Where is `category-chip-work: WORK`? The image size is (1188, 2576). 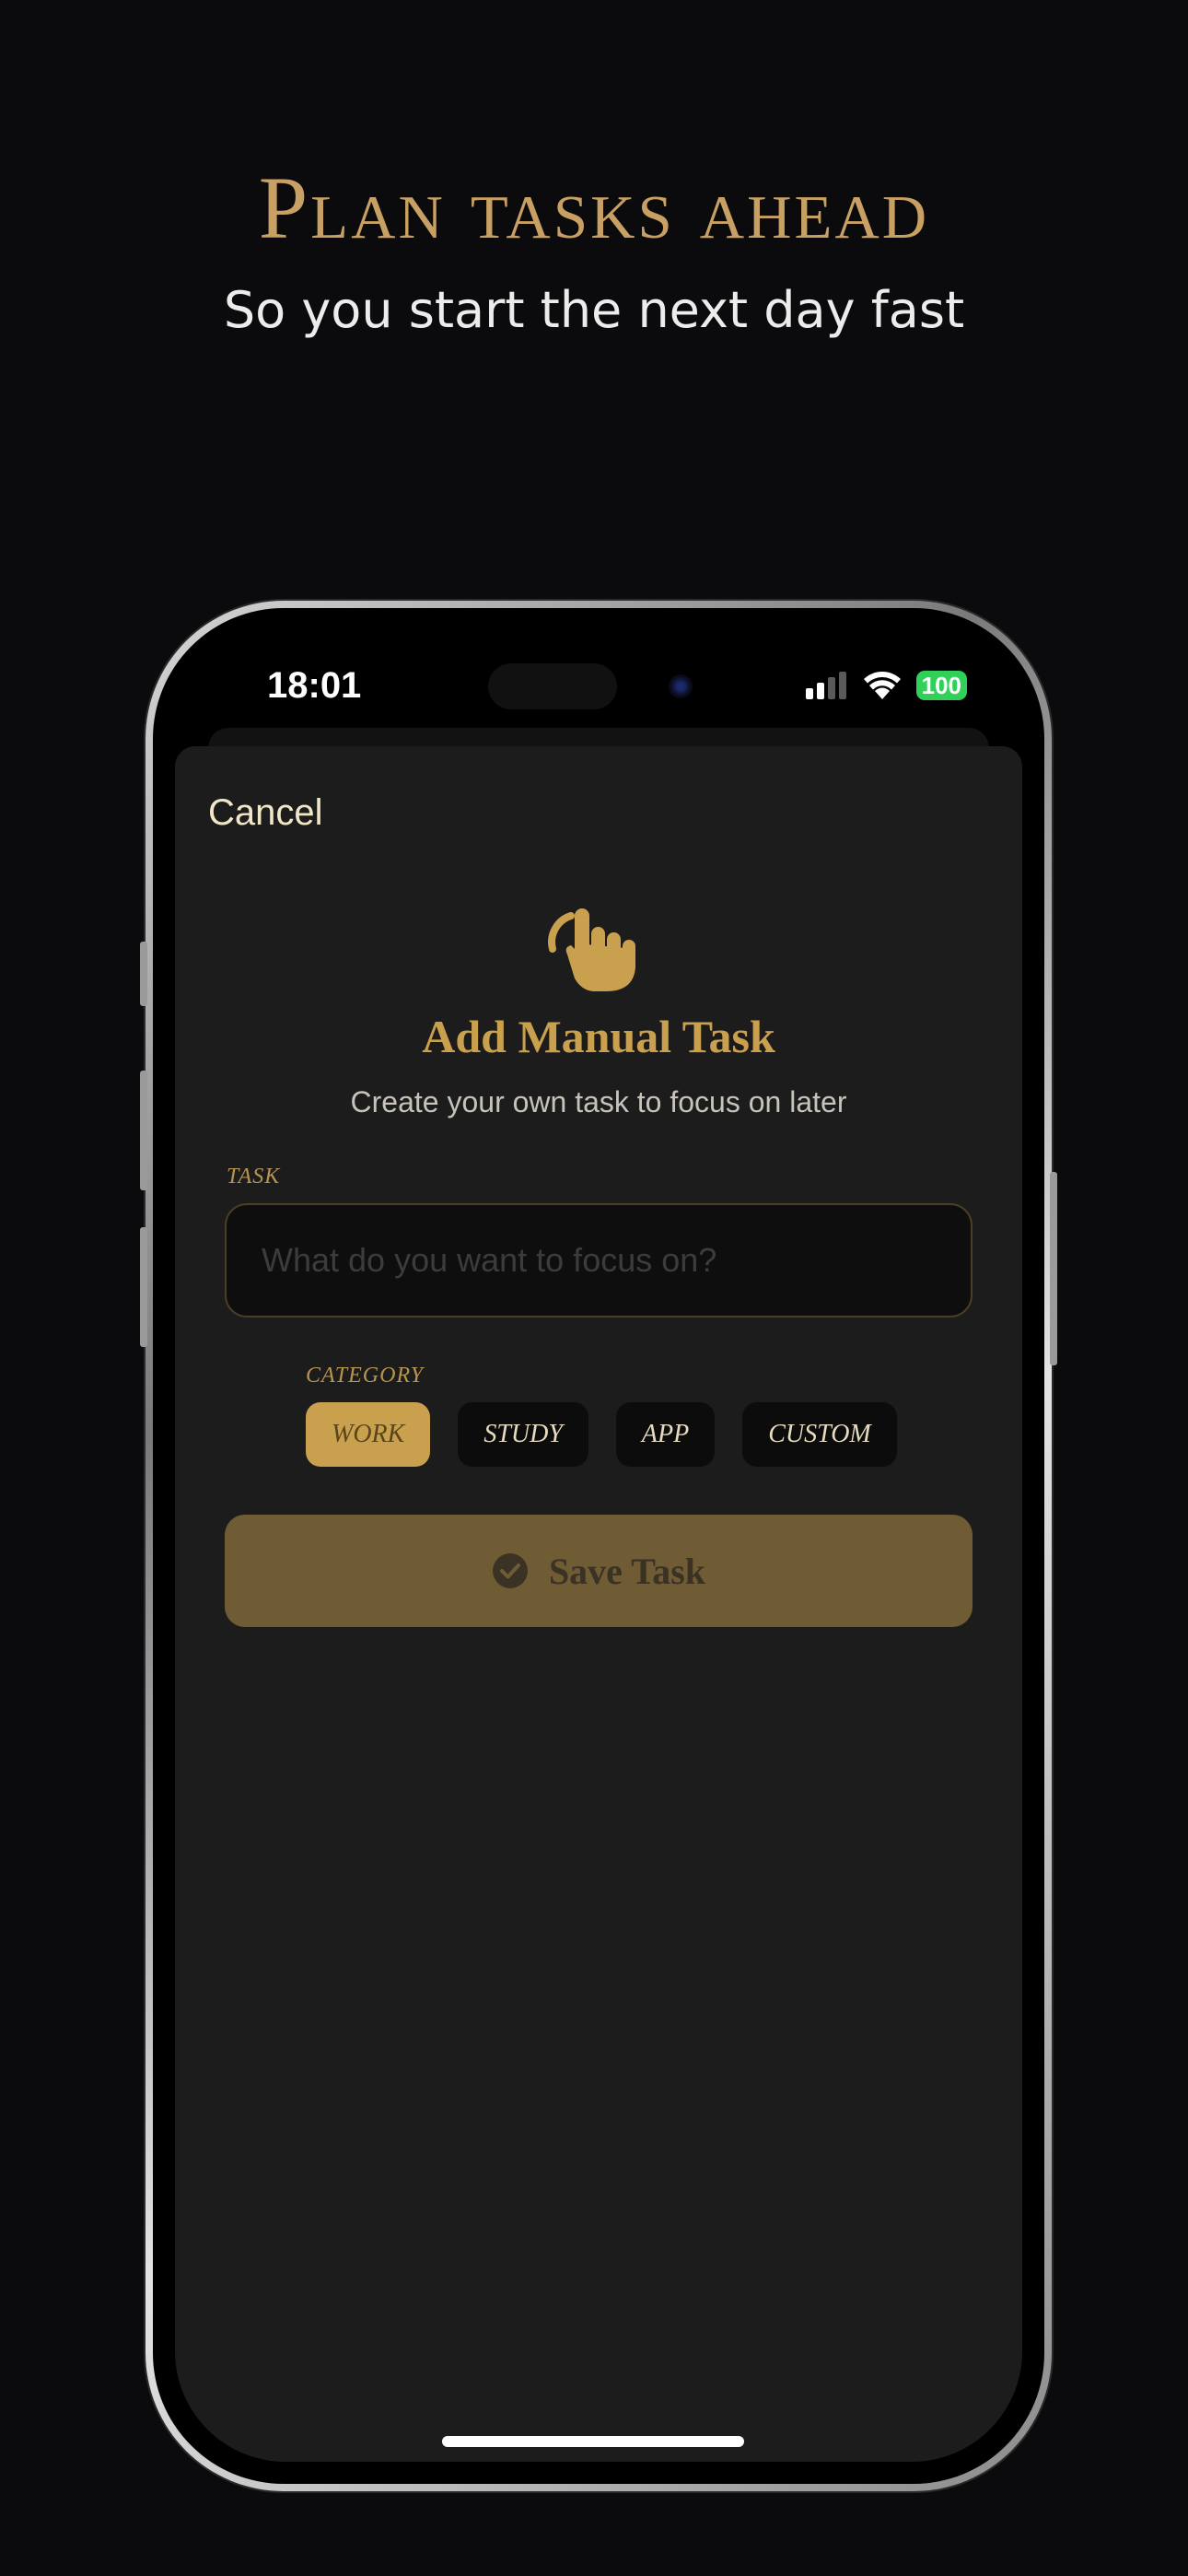 category-chip-work: WORK is located at coordinates (369, 1434).